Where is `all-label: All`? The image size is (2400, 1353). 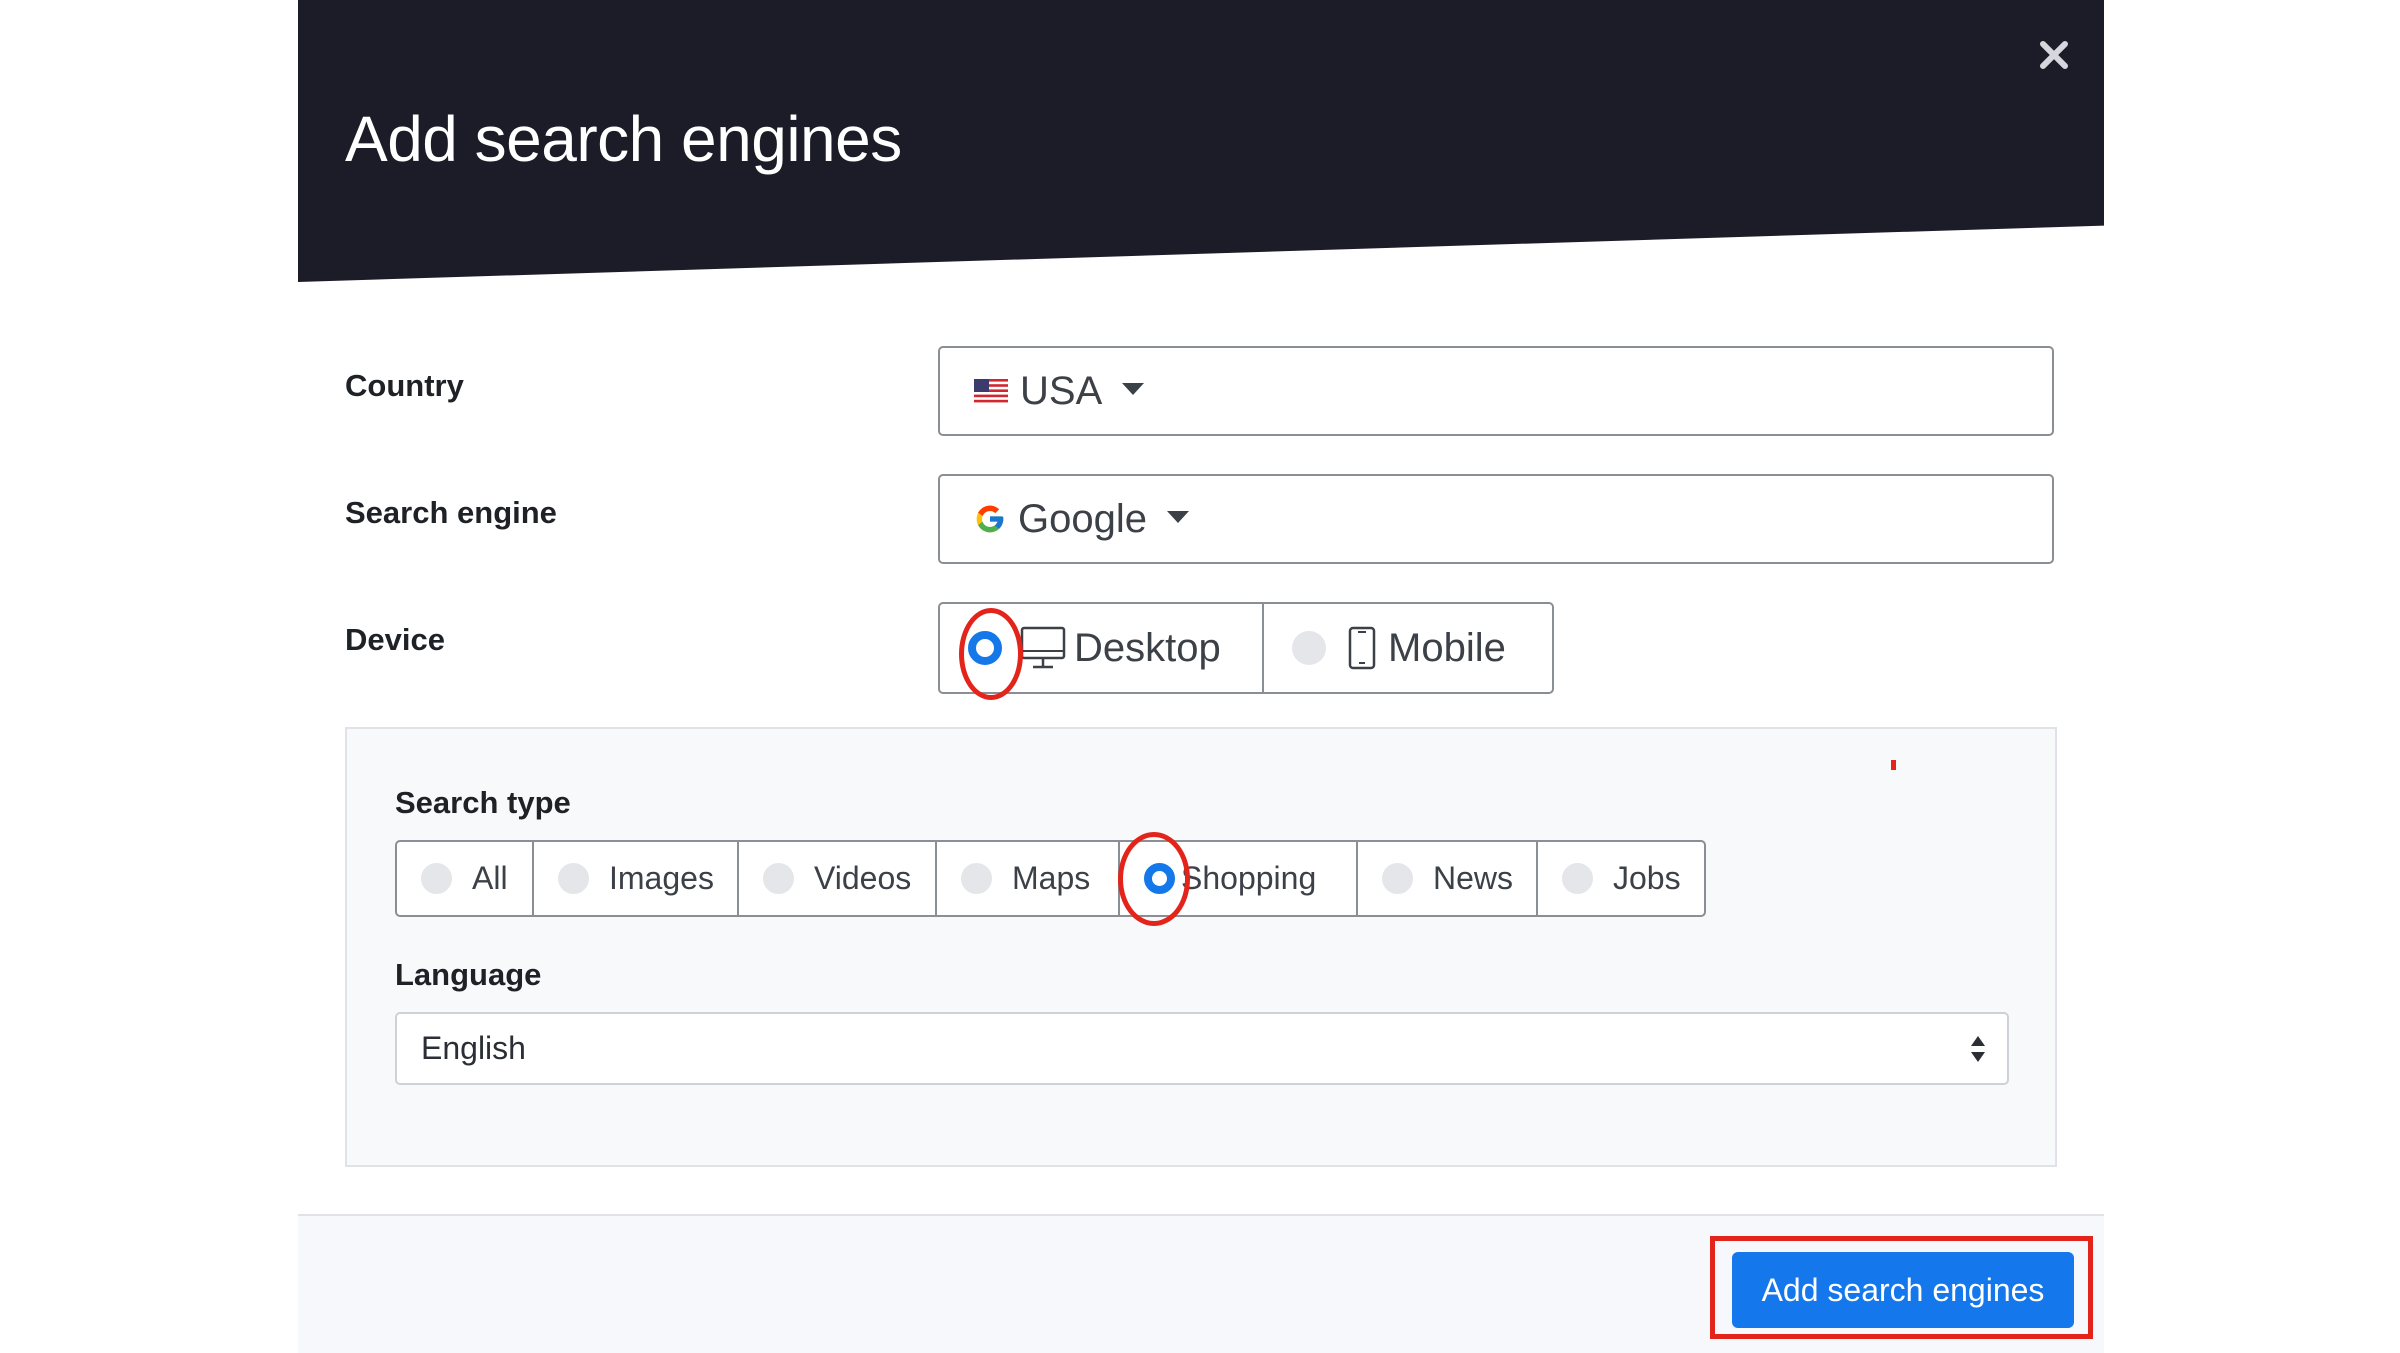
all-label: All is located at coordinates (490, 878).